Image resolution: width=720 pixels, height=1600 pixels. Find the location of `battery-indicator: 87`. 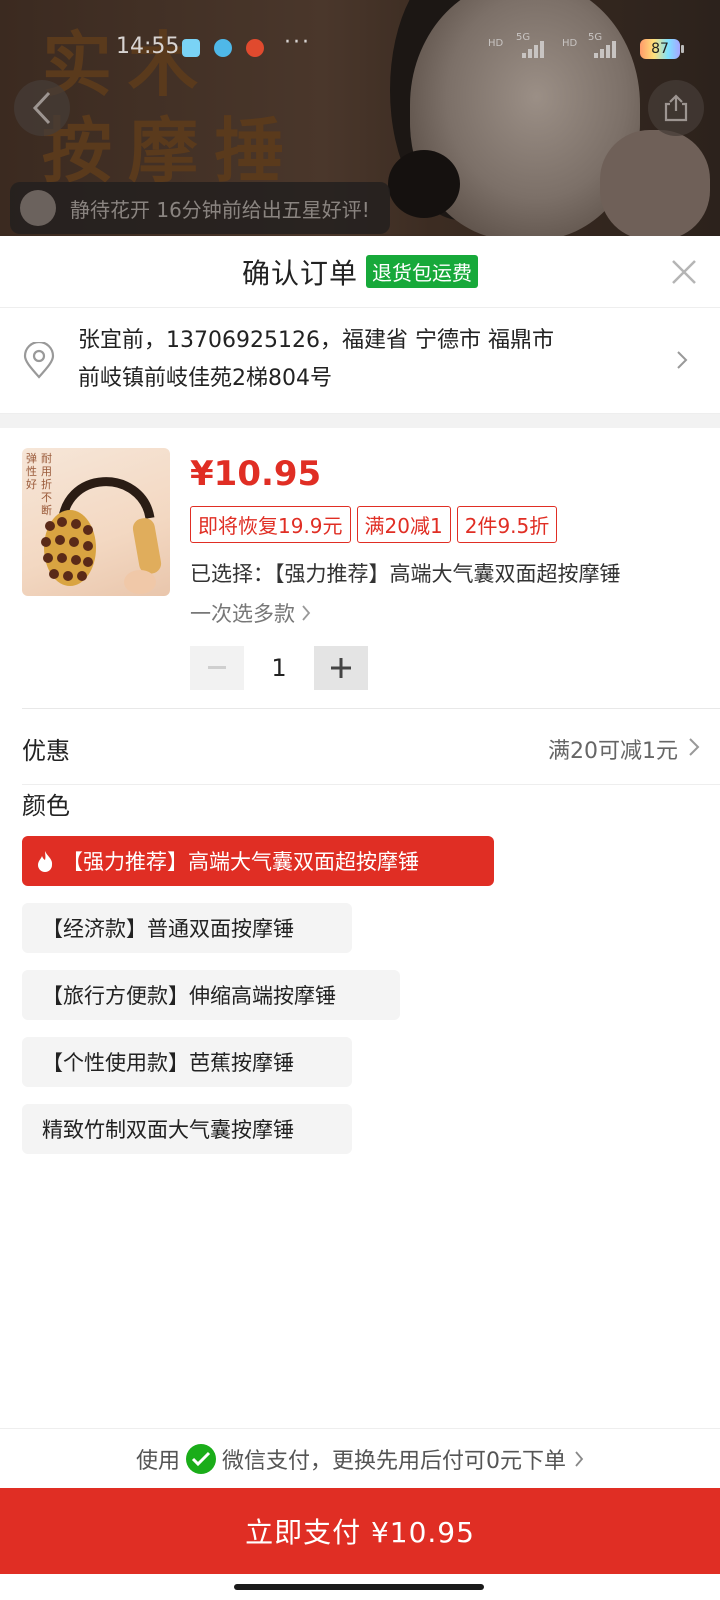

battery-indicator: 87 is located at coordinates (662, 49).